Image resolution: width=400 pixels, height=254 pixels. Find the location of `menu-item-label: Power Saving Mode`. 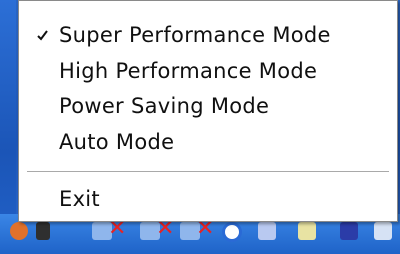

menu-item-label: Power Saving Mode is located at coordinates (164, 106).